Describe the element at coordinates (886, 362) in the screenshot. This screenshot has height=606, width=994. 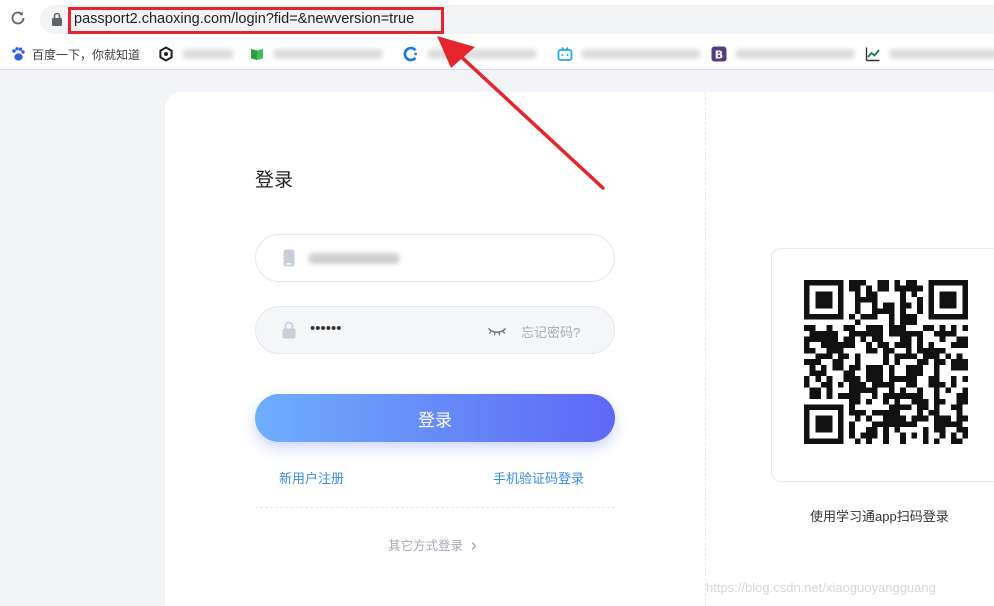
I see `qr-code-image` at that location.